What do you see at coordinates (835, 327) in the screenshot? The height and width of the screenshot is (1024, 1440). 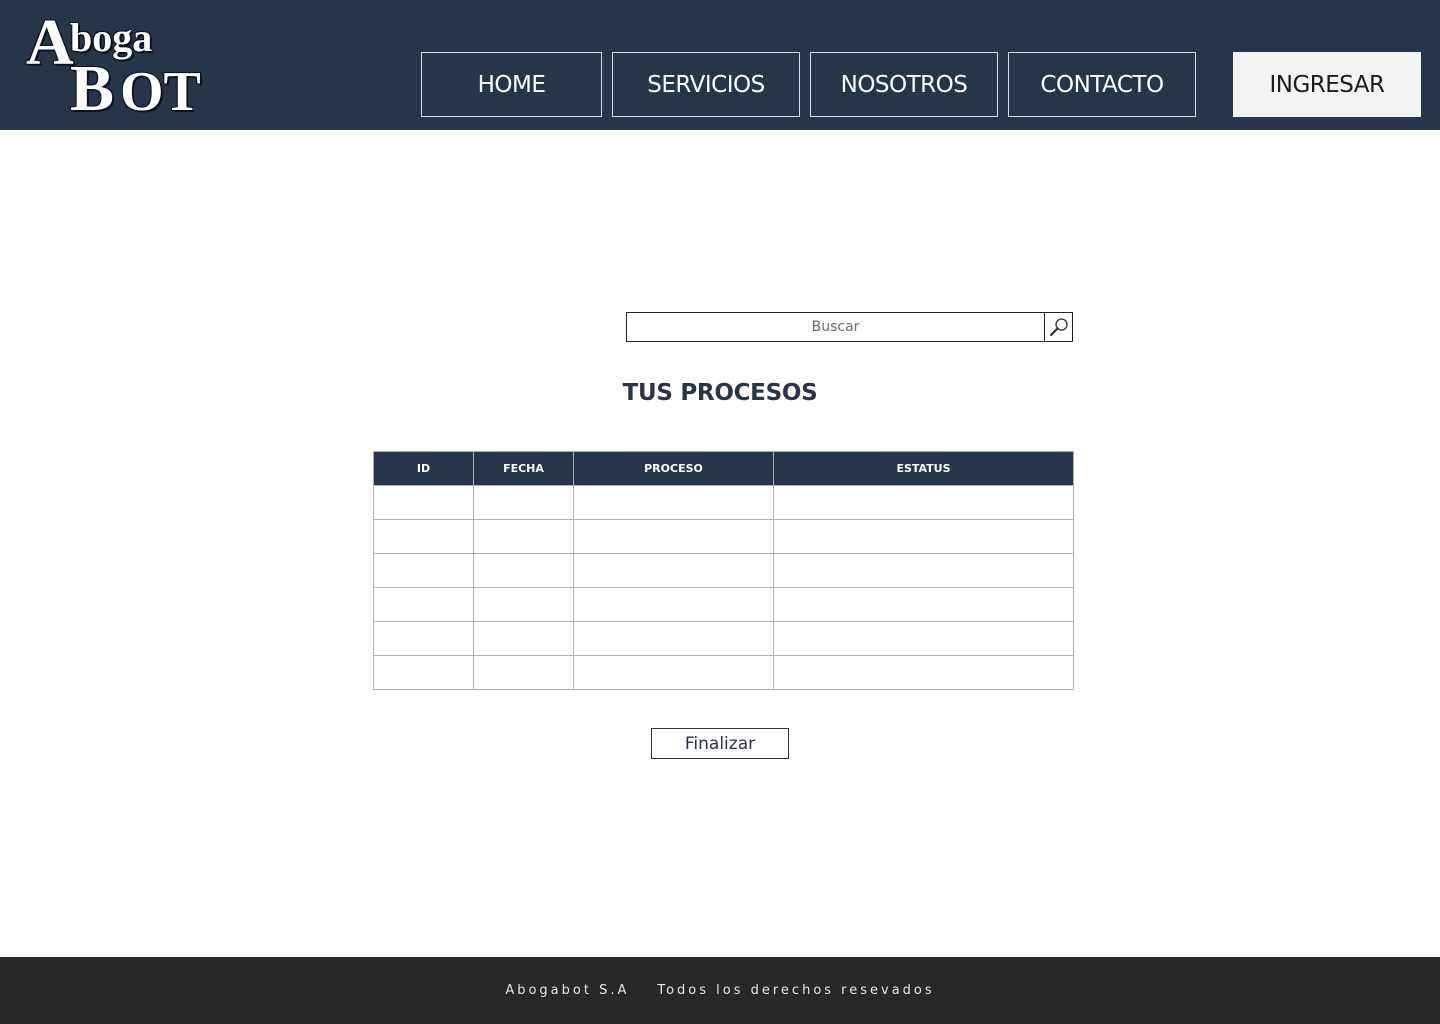 I see `search-input` at bounding box center [835, 327].